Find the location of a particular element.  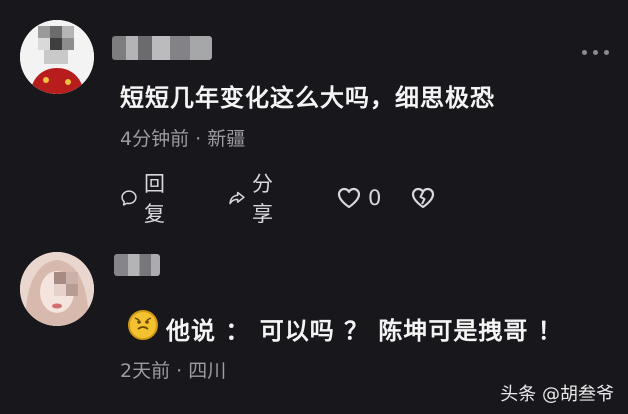

share-button: 分享 is located at coordinates (254, 199).